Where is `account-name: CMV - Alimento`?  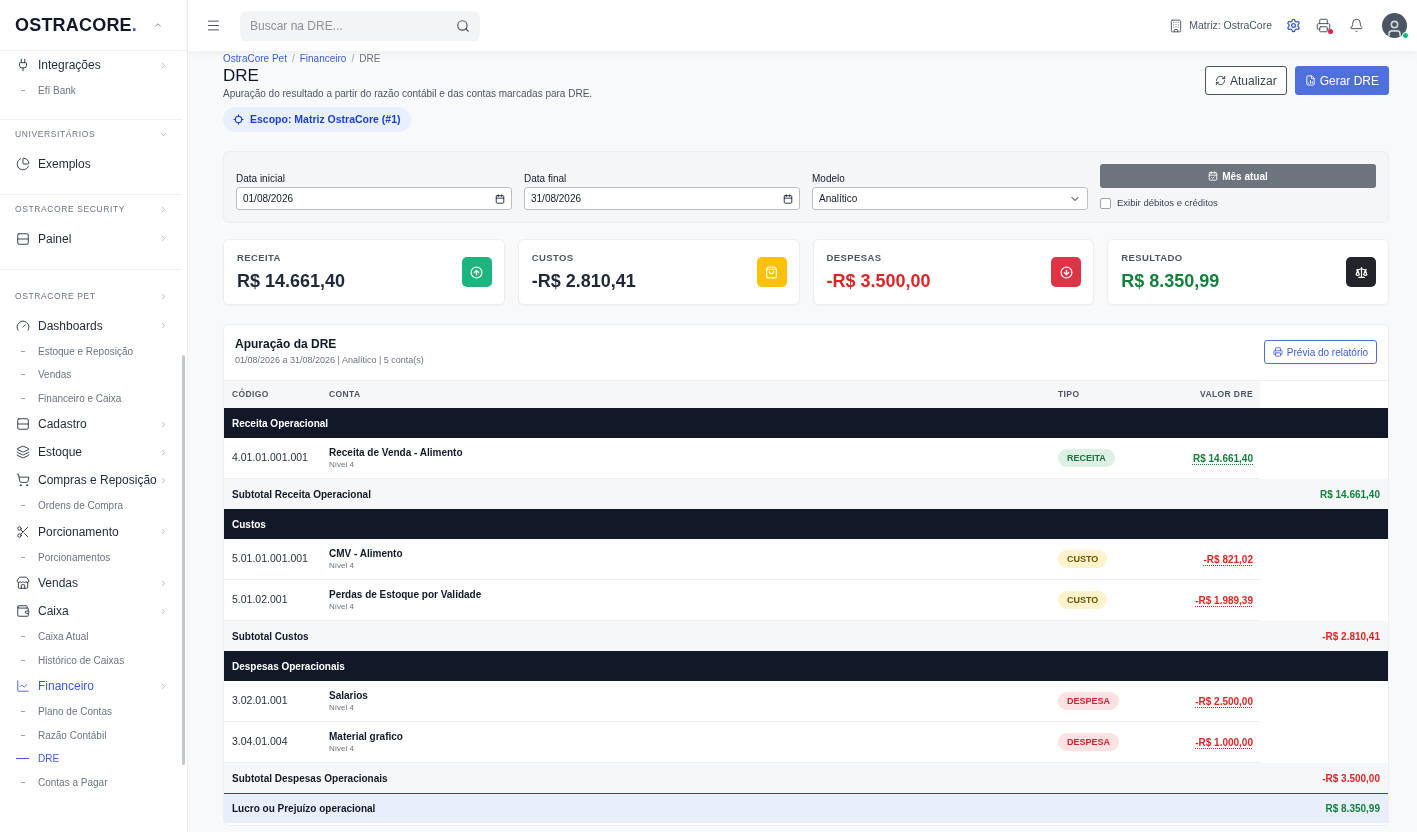 account-name: CMV - Alimento is located at coordinates (366, 554).